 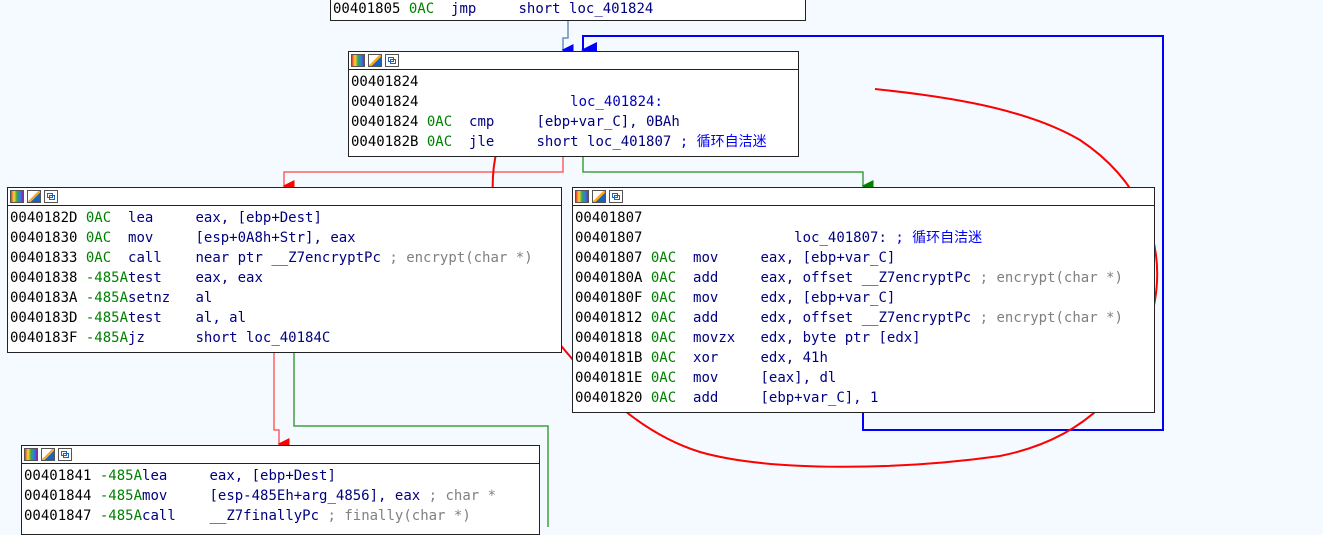 I want to click on asm-line: 0040183D -485Atest al, al, so click(x=284, y=318).